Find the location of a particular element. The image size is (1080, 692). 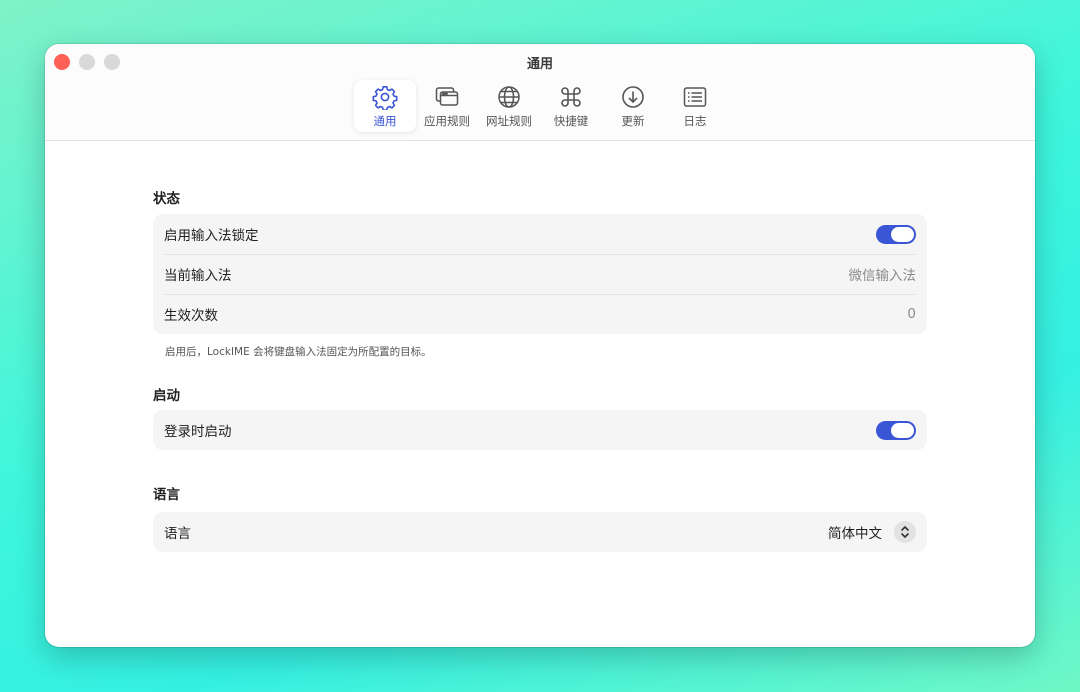

tab-general: 通用 is located at coordinates (385, 106).